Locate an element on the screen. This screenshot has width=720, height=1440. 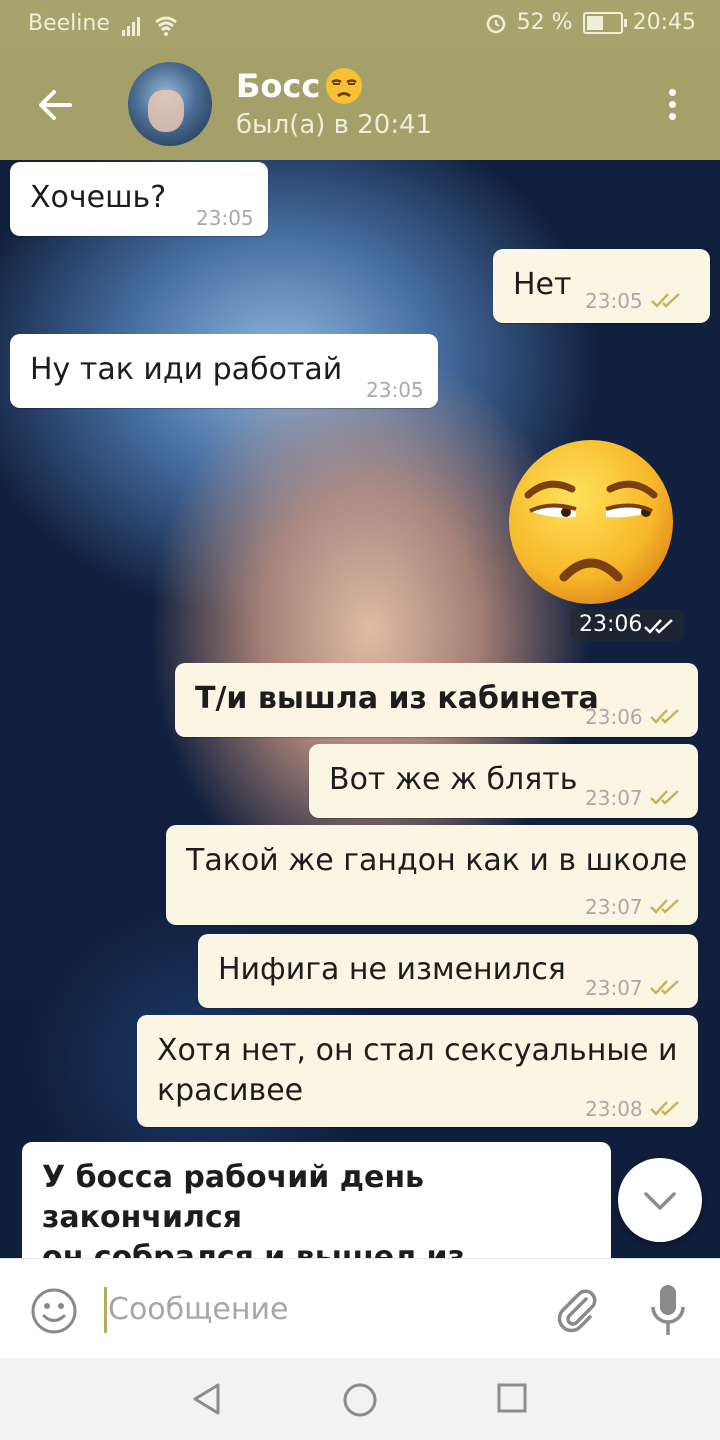
message-outgoing: Т/и вышла из кабинета 23:06 is located at coordinates (436, 700).